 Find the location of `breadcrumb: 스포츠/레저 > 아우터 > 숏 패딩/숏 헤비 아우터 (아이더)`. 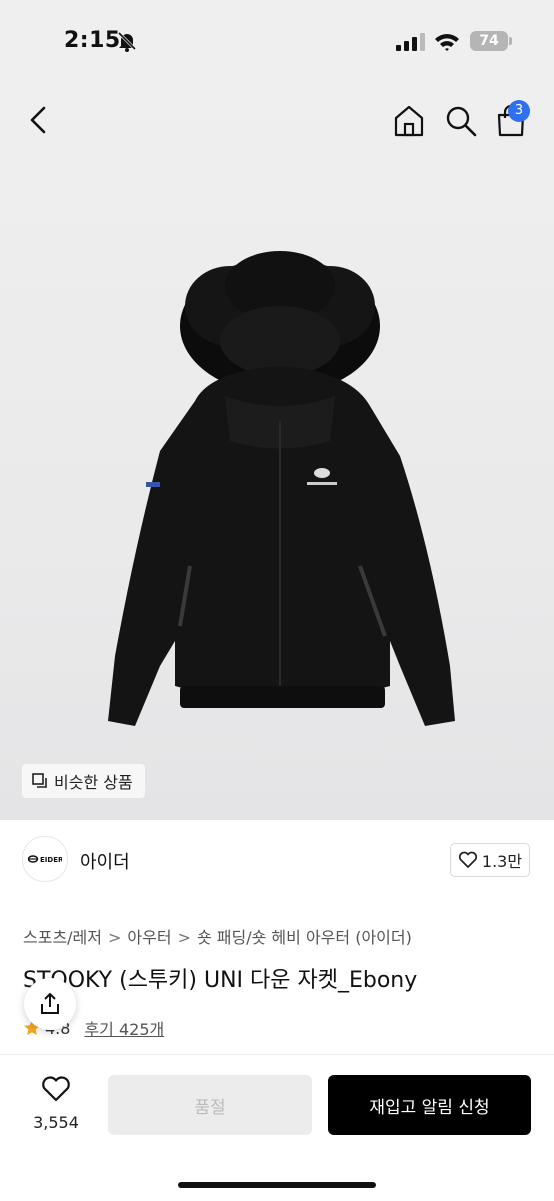

breadcrumb: 스포츠/레저 > 아우터 > 숏 패딩/숏 헤비 아우터 (아이더) is located at coordinates (217, 936).